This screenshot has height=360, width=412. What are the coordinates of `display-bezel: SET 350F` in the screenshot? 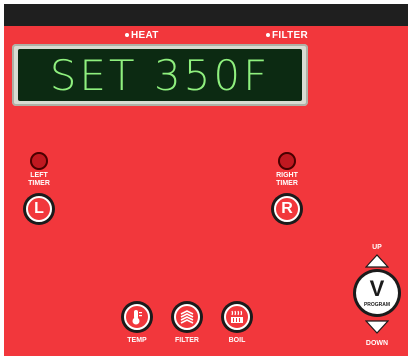 It's located at (160, 75).